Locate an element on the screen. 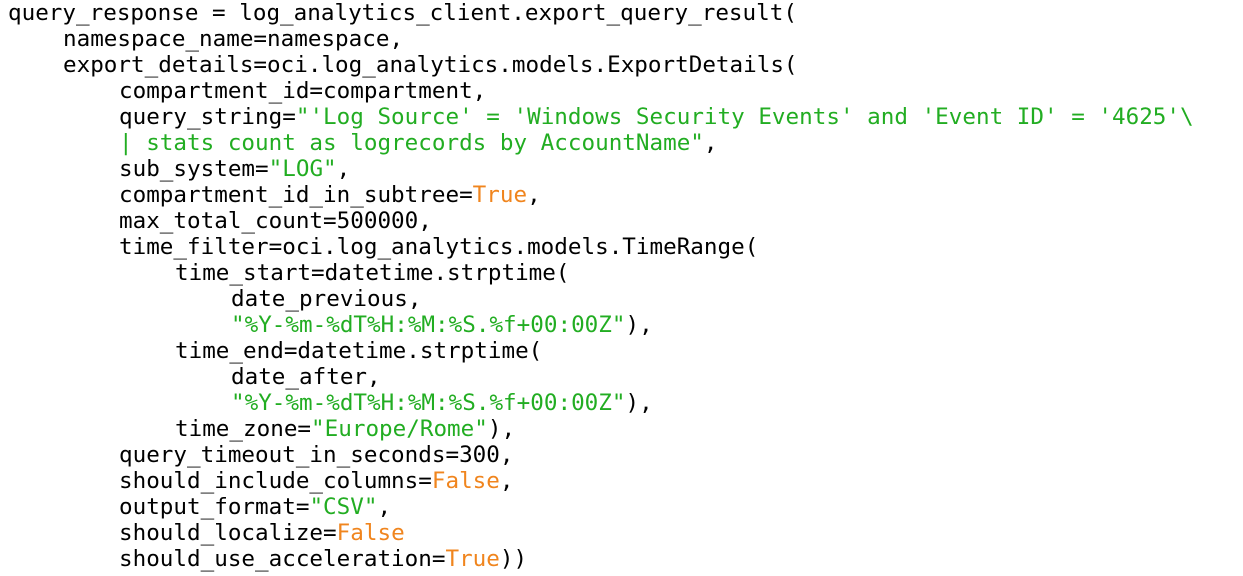 The width and height of the screenshot is (1243, 576). code-text: time_start=datetime.strptime( is located at coordinates (372, 273).